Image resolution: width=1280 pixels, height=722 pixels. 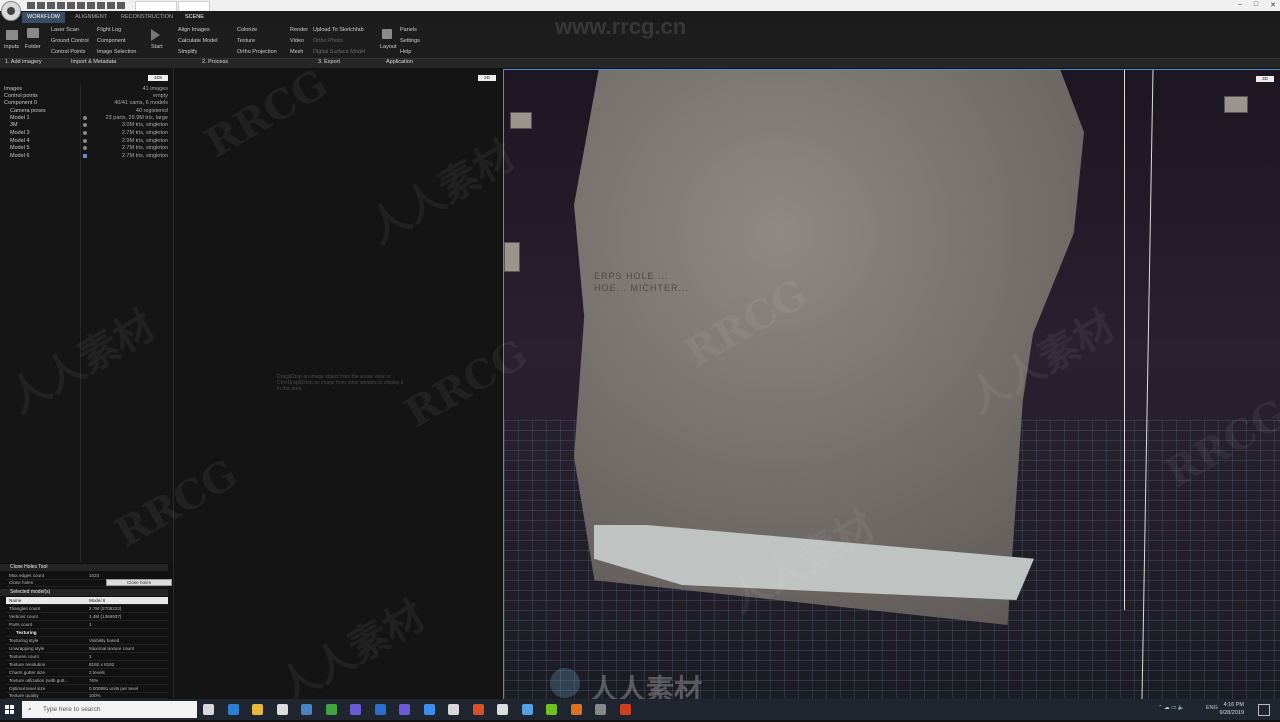 I want to click on taskbar-search-input: ⌕ Type here to search, so click(x=109, y=709).